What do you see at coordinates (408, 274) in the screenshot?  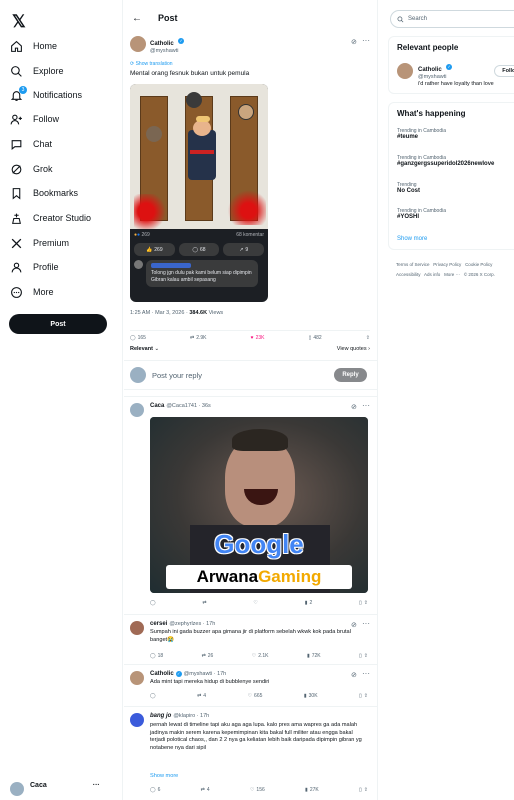 I see `footer-link: Accessibility` at bounding box center [408, 274].